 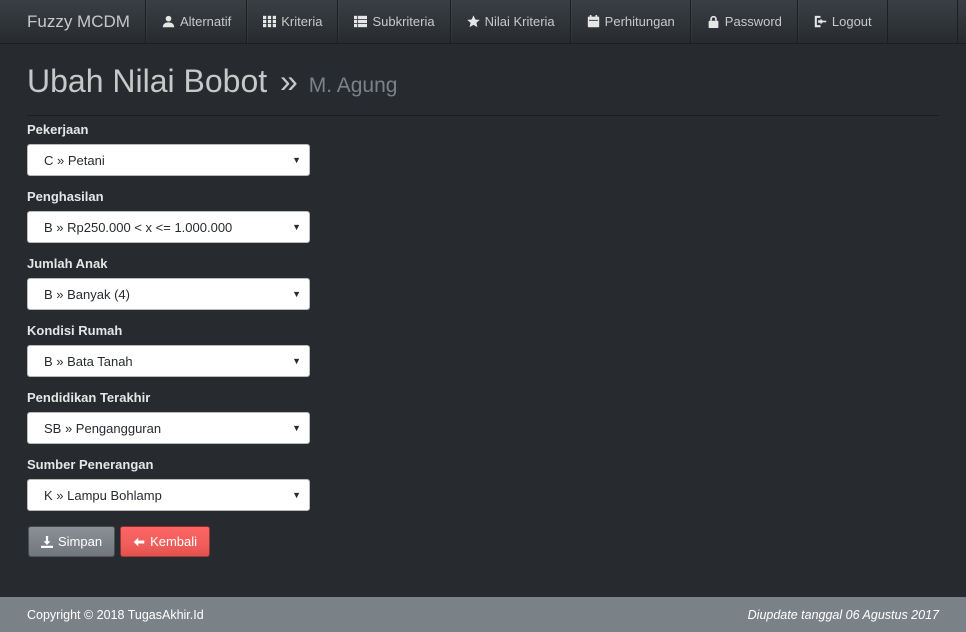 What do you see at coordinates (67, 263) in the screenshot?
I see `field-jumlah-anak-label: Jumlah Anak` at bounding box center [67, 263].